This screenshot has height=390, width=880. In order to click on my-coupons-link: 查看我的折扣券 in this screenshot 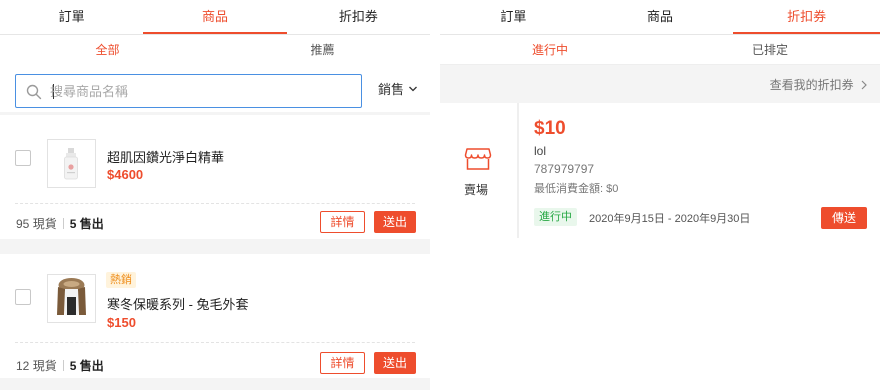, I will do `click(819, 84)`.